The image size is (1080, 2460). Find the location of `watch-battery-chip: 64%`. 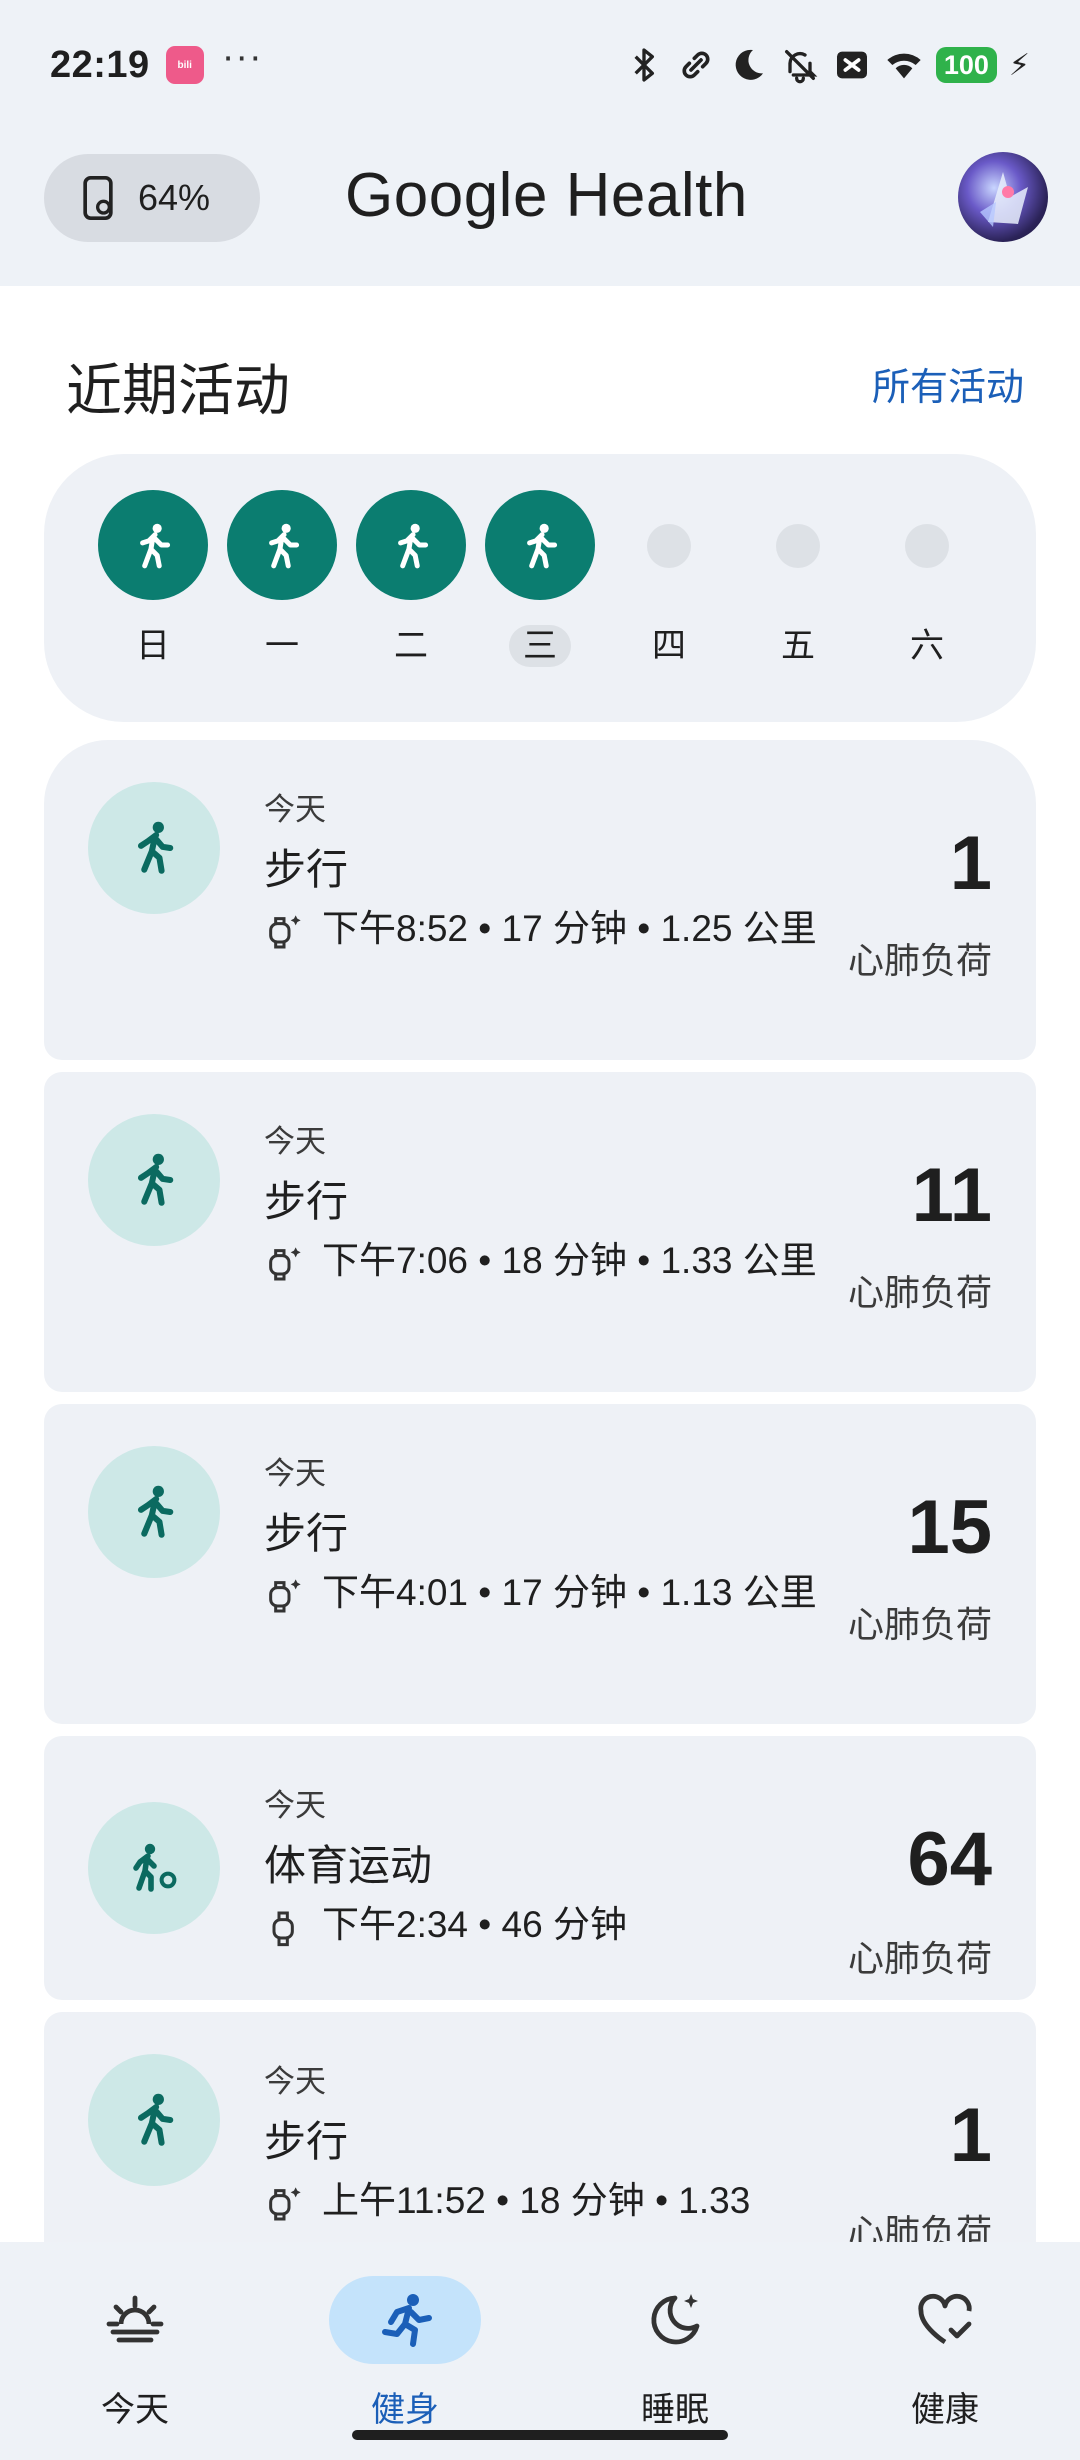

watch-battery-chip: 64% is located at coordinates (152, 198).